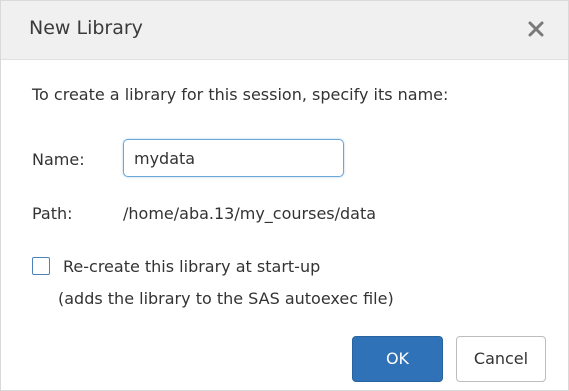  What do you see at coordinates (41, 266) in the screenshot?
I see `recreate-checkbox` at bounding box center [41, 266].